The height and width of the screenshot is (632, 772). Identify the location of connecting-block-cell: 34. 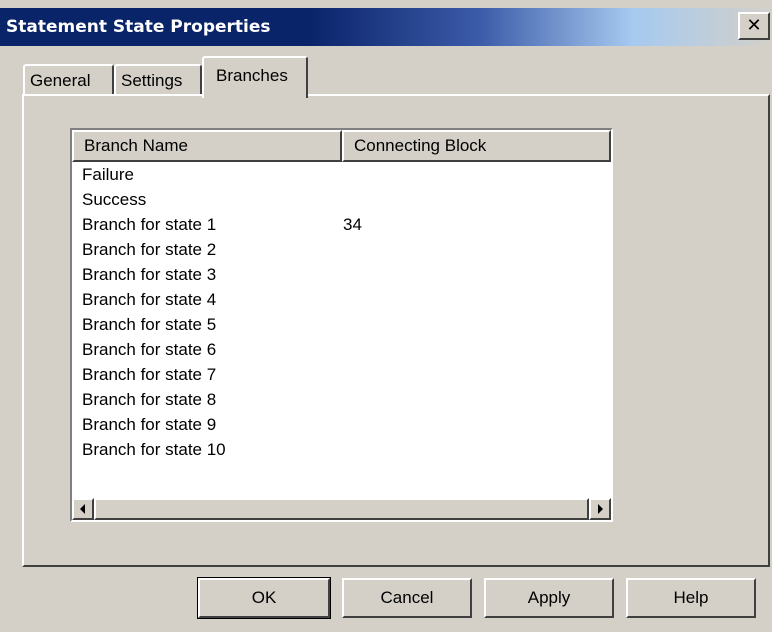
(352, 224).